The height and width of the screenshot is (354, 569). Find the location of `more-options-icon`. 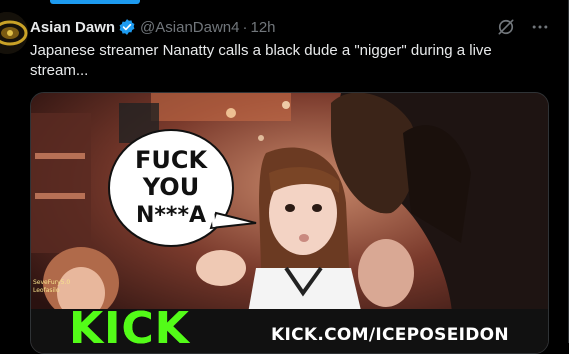

more-options-icon is located at coordinates (540, 27).